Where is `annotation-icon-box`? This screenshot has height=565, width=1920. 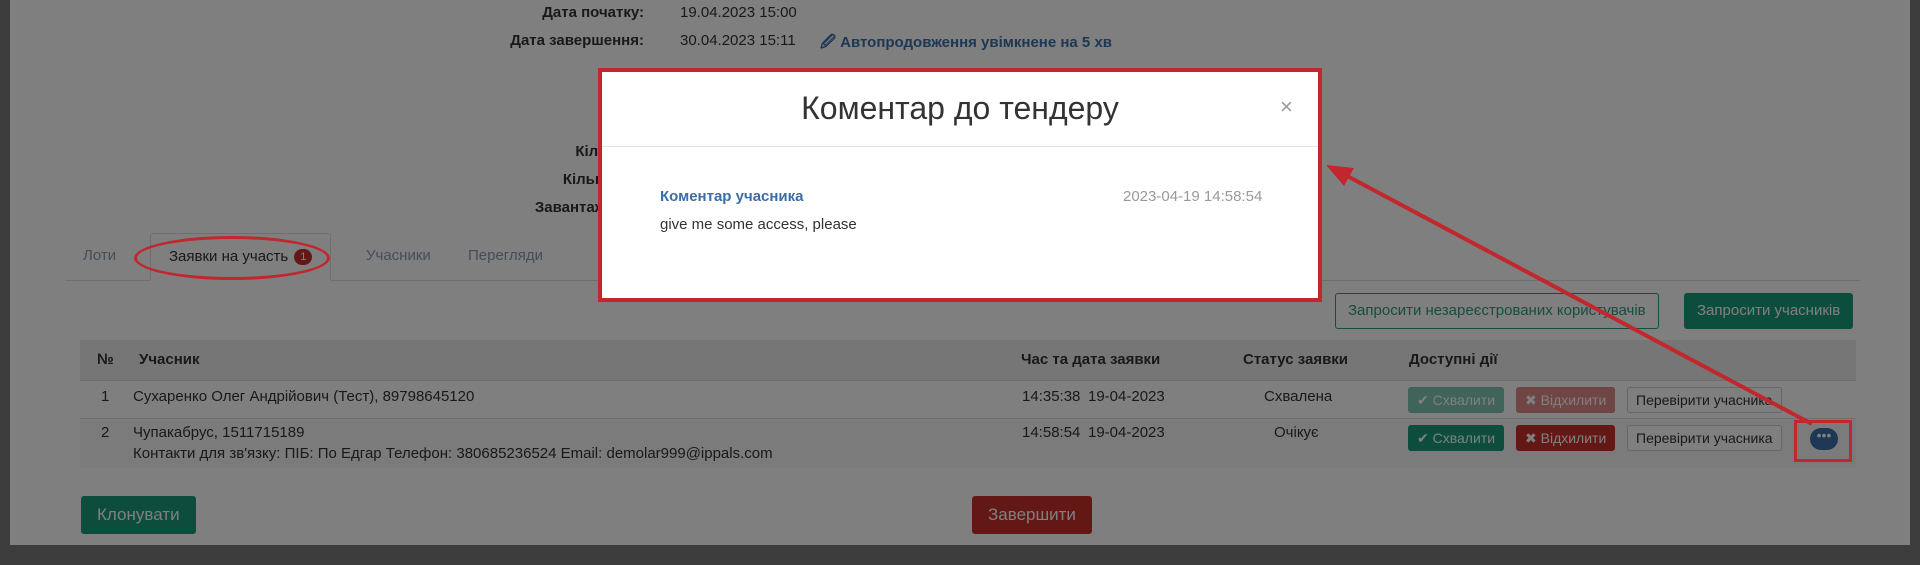 annotation-icon-box is located at coordinates (1823, 441).